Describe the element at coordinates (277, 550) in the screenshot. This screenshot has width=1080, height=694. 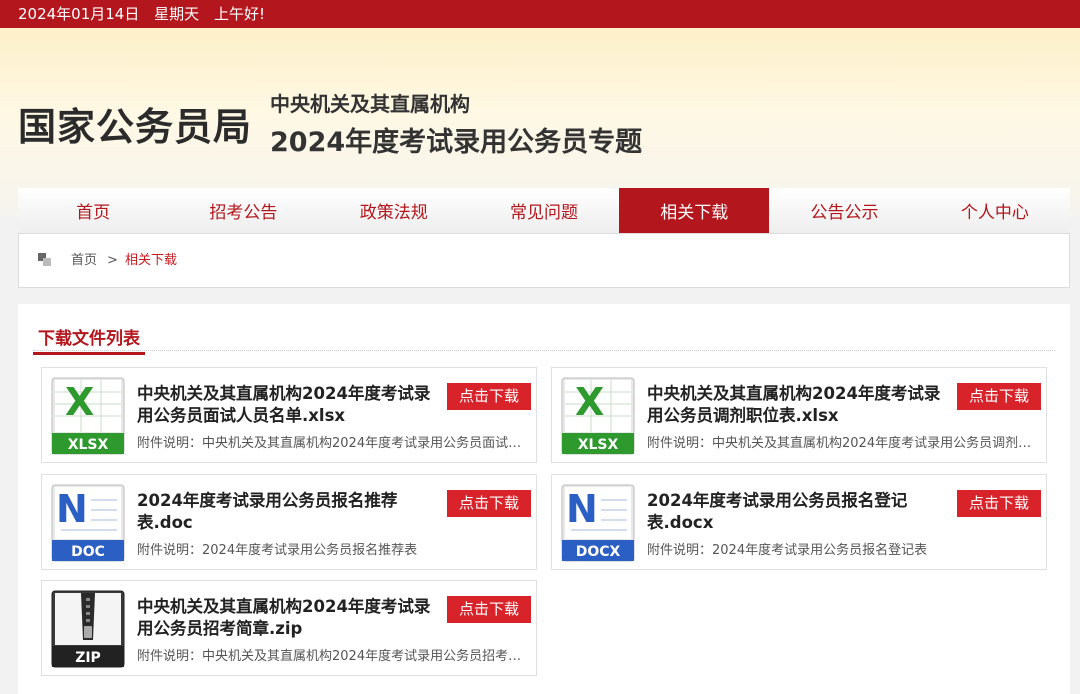
I see `file-description: 附件说明：2024年度考试录用公务员报名推荐表` at that location.